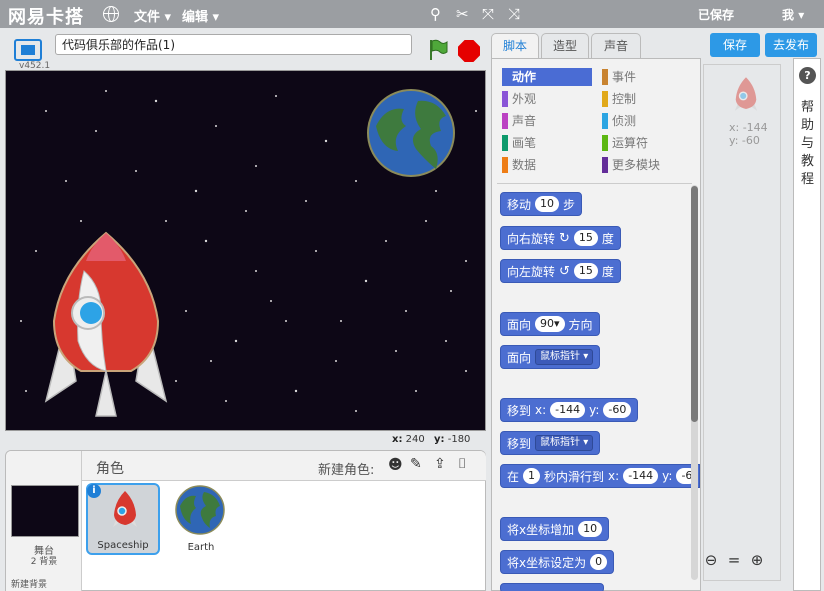 The height and width of the screenshot is (591, 824). Describe the element at coordinates (748, 127) in the screenshot. I see `sprite-x-readout: x: -144` at that location.